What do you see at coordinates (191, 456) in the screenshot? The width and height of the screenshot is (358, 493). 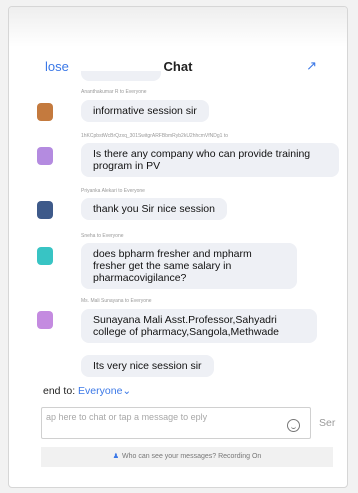 I see `recording-notice-text: Who can see your messages? Recording On` at bounding box center [191, 456].